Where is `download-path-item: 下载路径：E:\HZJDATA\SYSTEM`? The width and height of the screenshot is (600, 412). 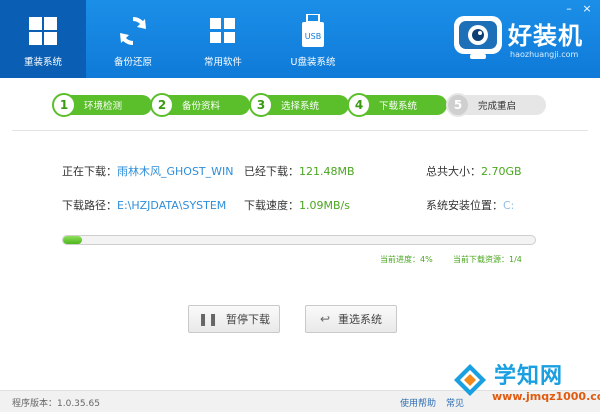
download-path-item: 下载路径：E:\HZJDATA\SYSTEM is located at coordinates (144, 205).